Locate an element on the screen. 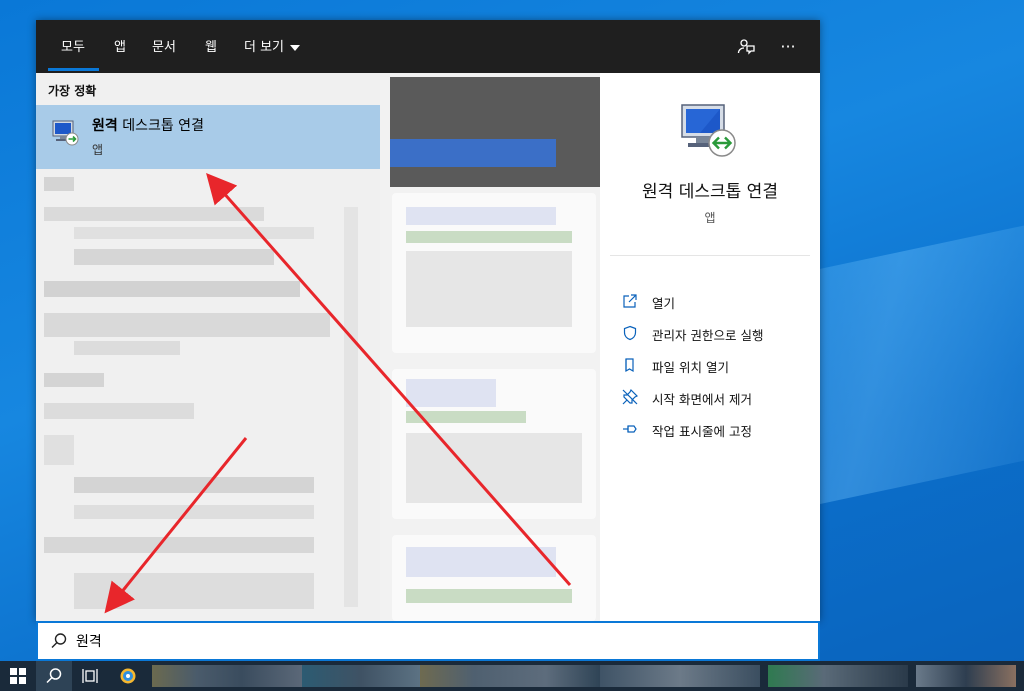  task-view-icon is located at coordinates (90, 676).